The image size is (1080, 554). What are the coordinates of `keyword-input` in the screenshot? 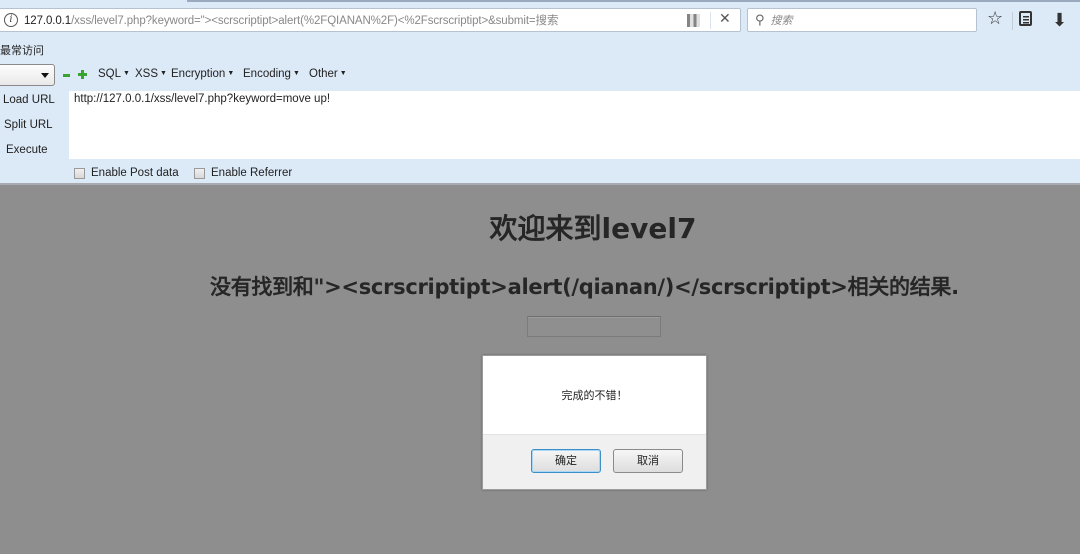 It's located at (594, 326).